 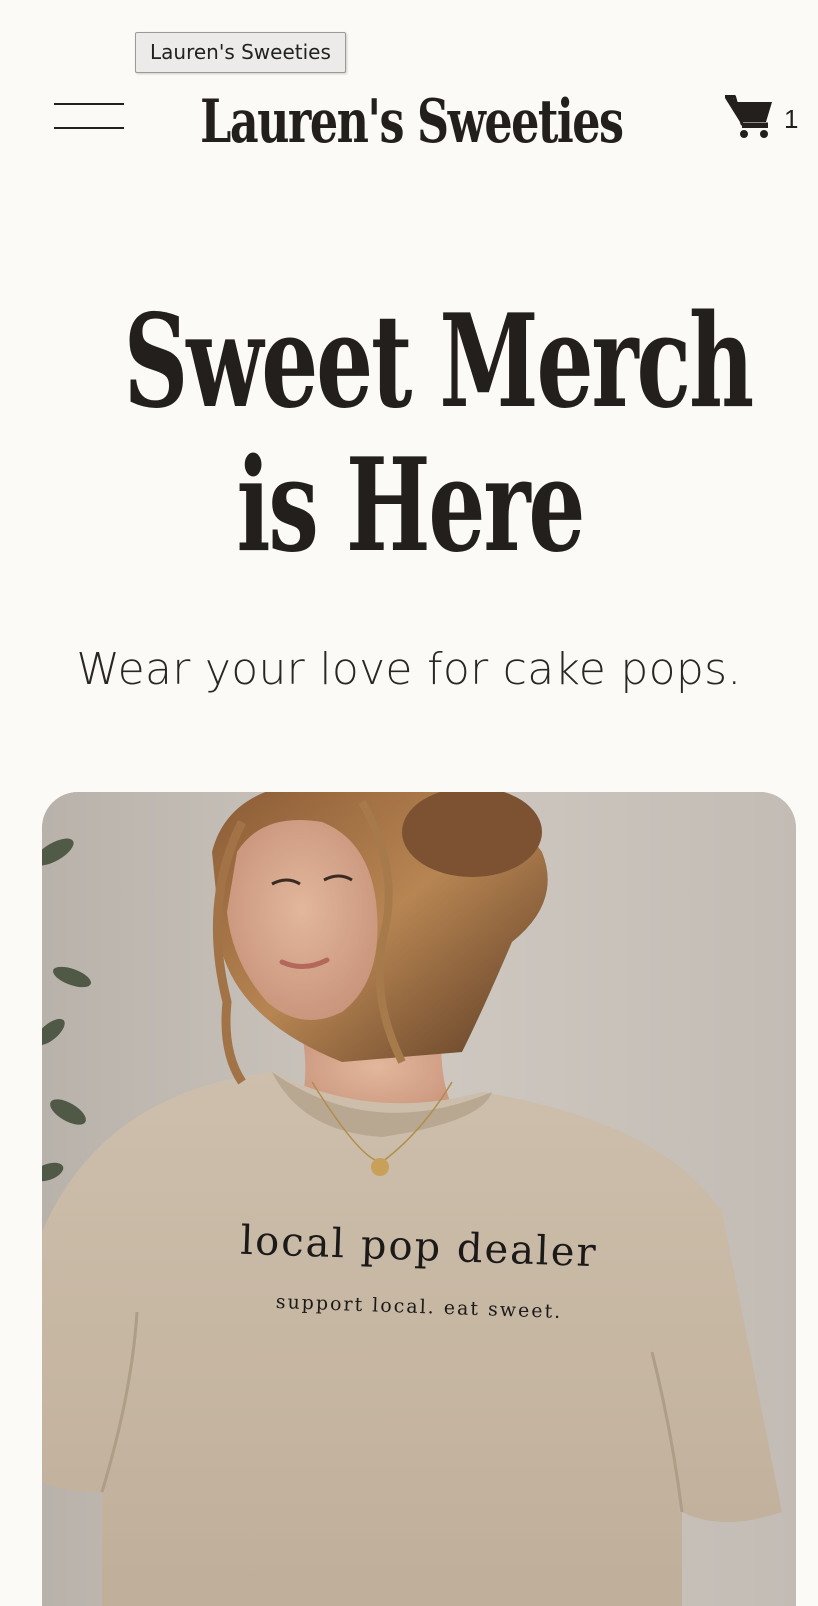 I want to click on cart-button: 1, so click(x=763, y=120).